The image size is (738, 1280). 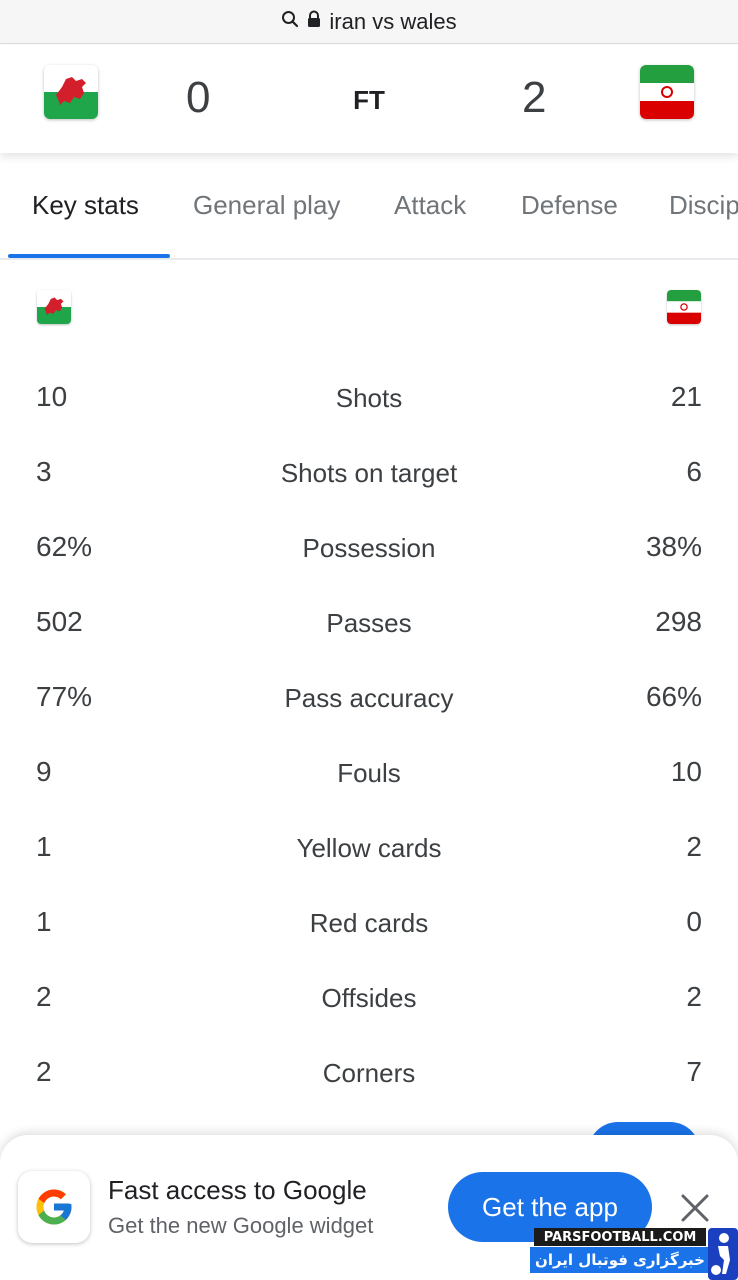 What do you see at coordinates (694, 471) in the screenshot?
I see `away-stat-value: 6` at bounding box center [694, 471].